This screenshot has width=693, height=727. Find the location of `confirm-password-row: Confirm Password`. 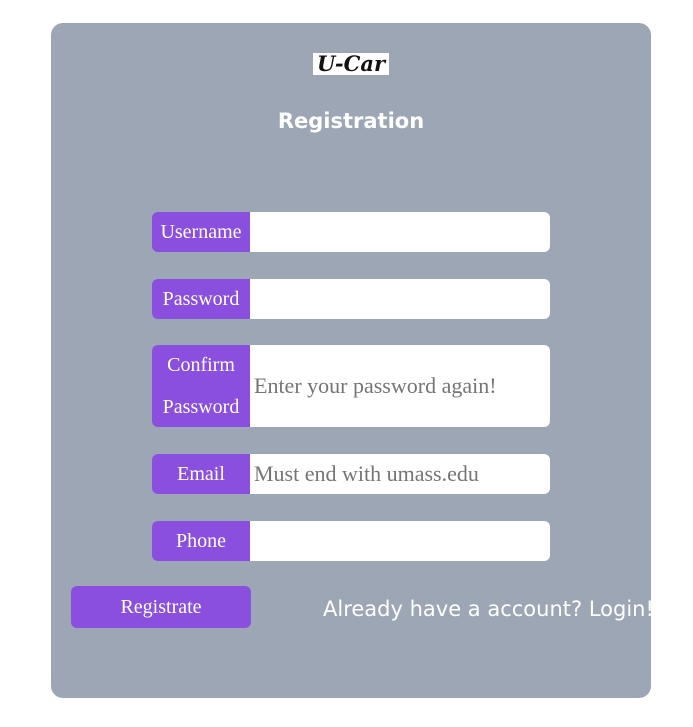

confirm-password-row: Confirm Password is located at coordinates (351, 386).